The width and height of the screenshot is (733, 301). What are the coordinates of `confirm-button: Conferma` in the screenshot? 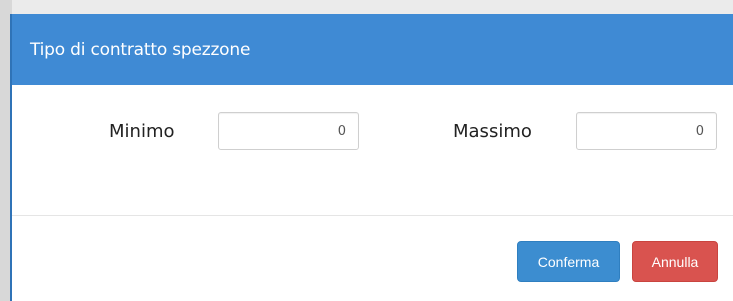 It's located at (568, 261).